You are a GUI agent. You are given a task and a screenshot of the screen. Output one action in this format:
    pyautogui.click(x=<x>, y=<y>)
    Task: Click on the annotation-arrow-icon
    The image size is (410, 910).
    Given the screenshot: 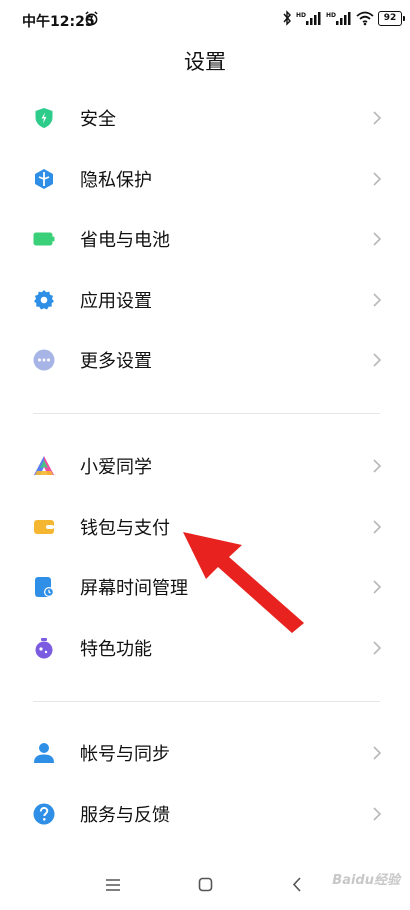 What is the action you would take?
    pyautogui.click(x=243, y=582)
    